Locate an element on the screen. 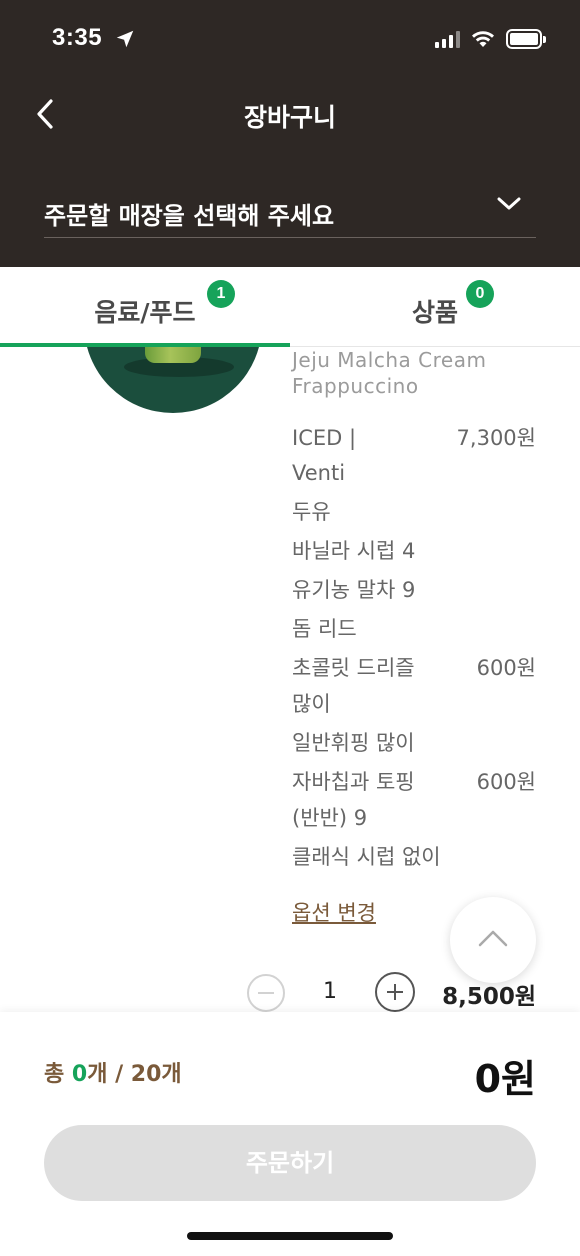 This screenshot has height=1256, width=580. signal-icon is located at coordinates (447, 39).